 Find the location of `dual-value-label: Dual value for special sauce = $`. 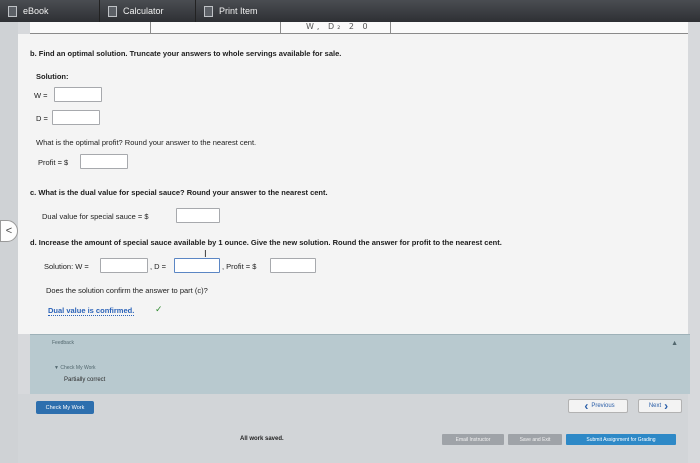

dual-value-label: Dual value for special sauce = $ is located at coordinates (95, 216).